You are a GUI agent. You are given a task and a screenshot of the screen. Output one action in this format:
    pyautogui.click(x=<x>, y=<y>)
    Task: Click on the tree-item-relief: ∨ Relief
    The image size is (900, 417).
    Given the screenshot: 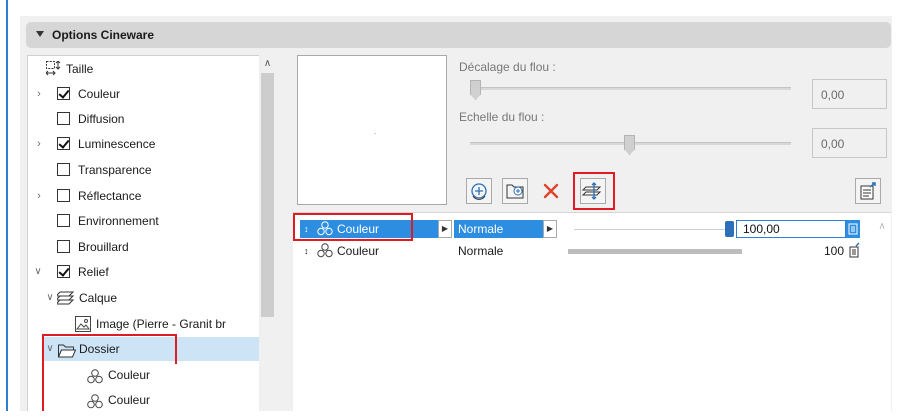 What is the action you would take?
    pyautogui.click(x=144, y=272)
    